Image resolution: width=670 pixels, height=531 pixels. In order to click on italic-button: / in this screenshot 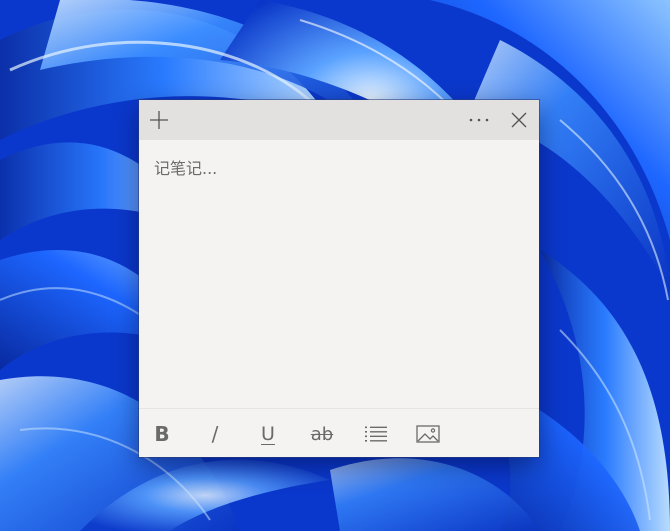, I will do `click(215, 434)`.